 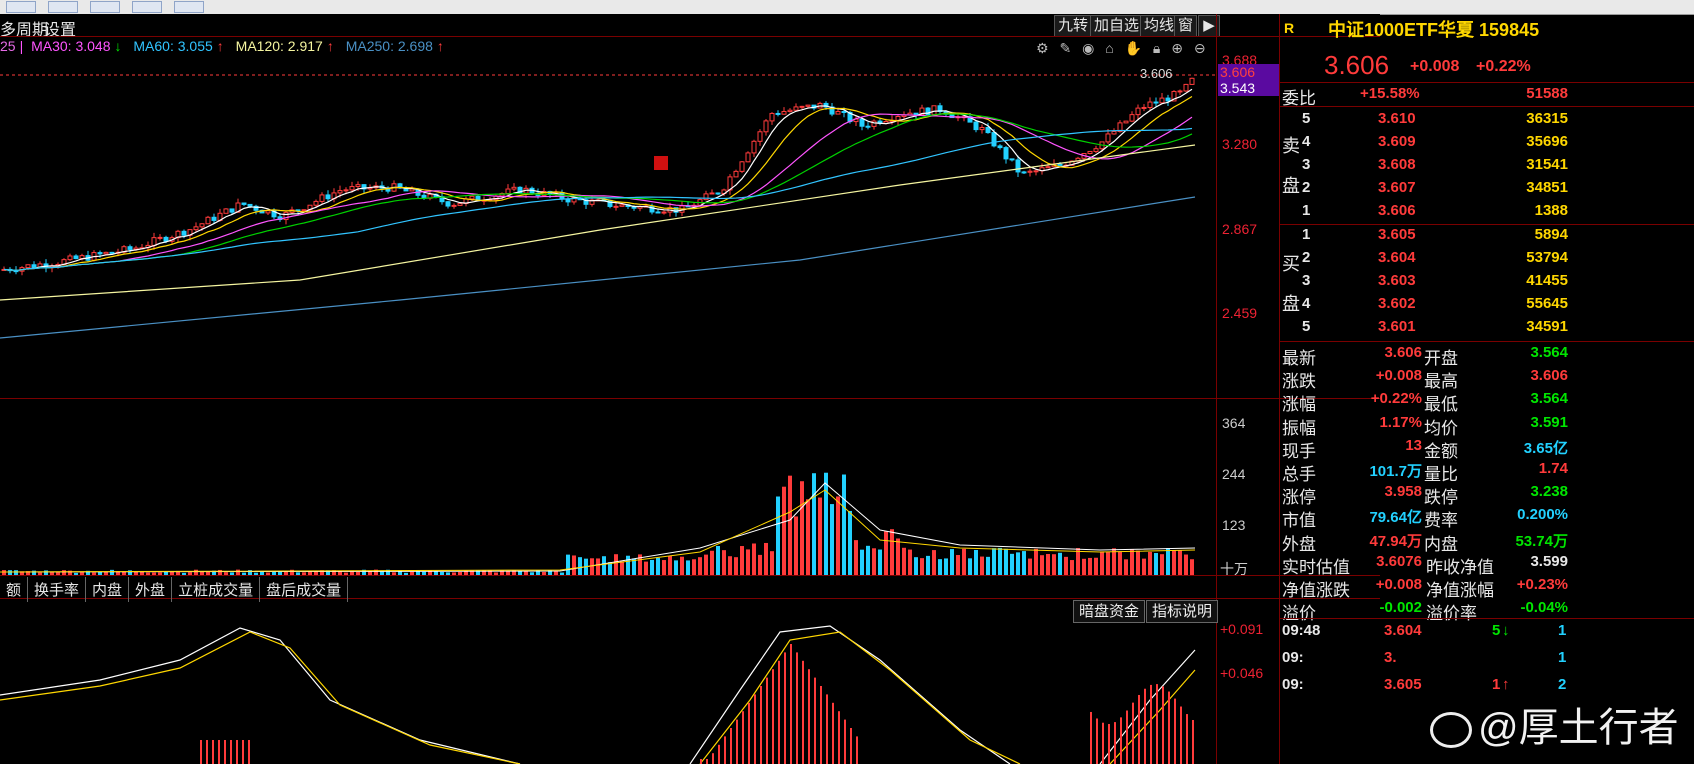 What do you see at coordinates (1395, 471) in the screenshot?
I see `stat-value: 101.7万` at bounding box center [1395, 471].